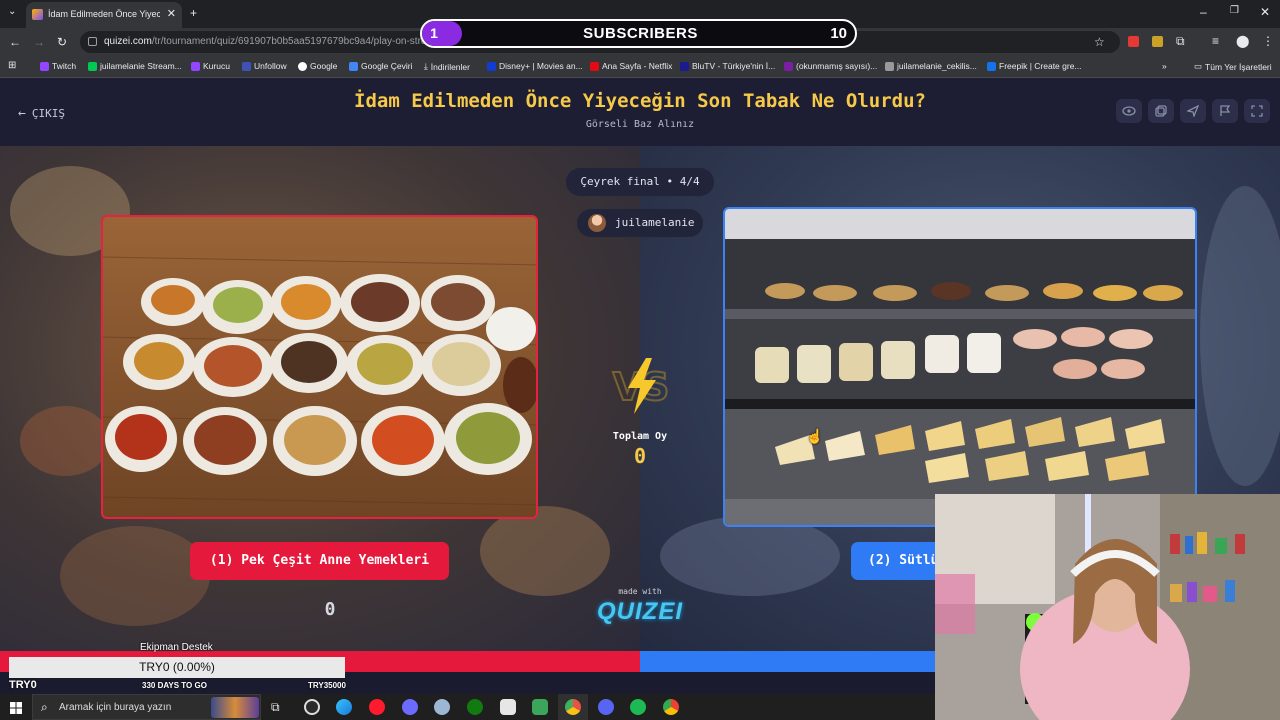 Image resolution: width=1280 pixels, height=720 pixels. What do you see at coordinates (23, 685) in the screenshot?
I see `donation-min: TRY0` at bounding box center [23, 685].